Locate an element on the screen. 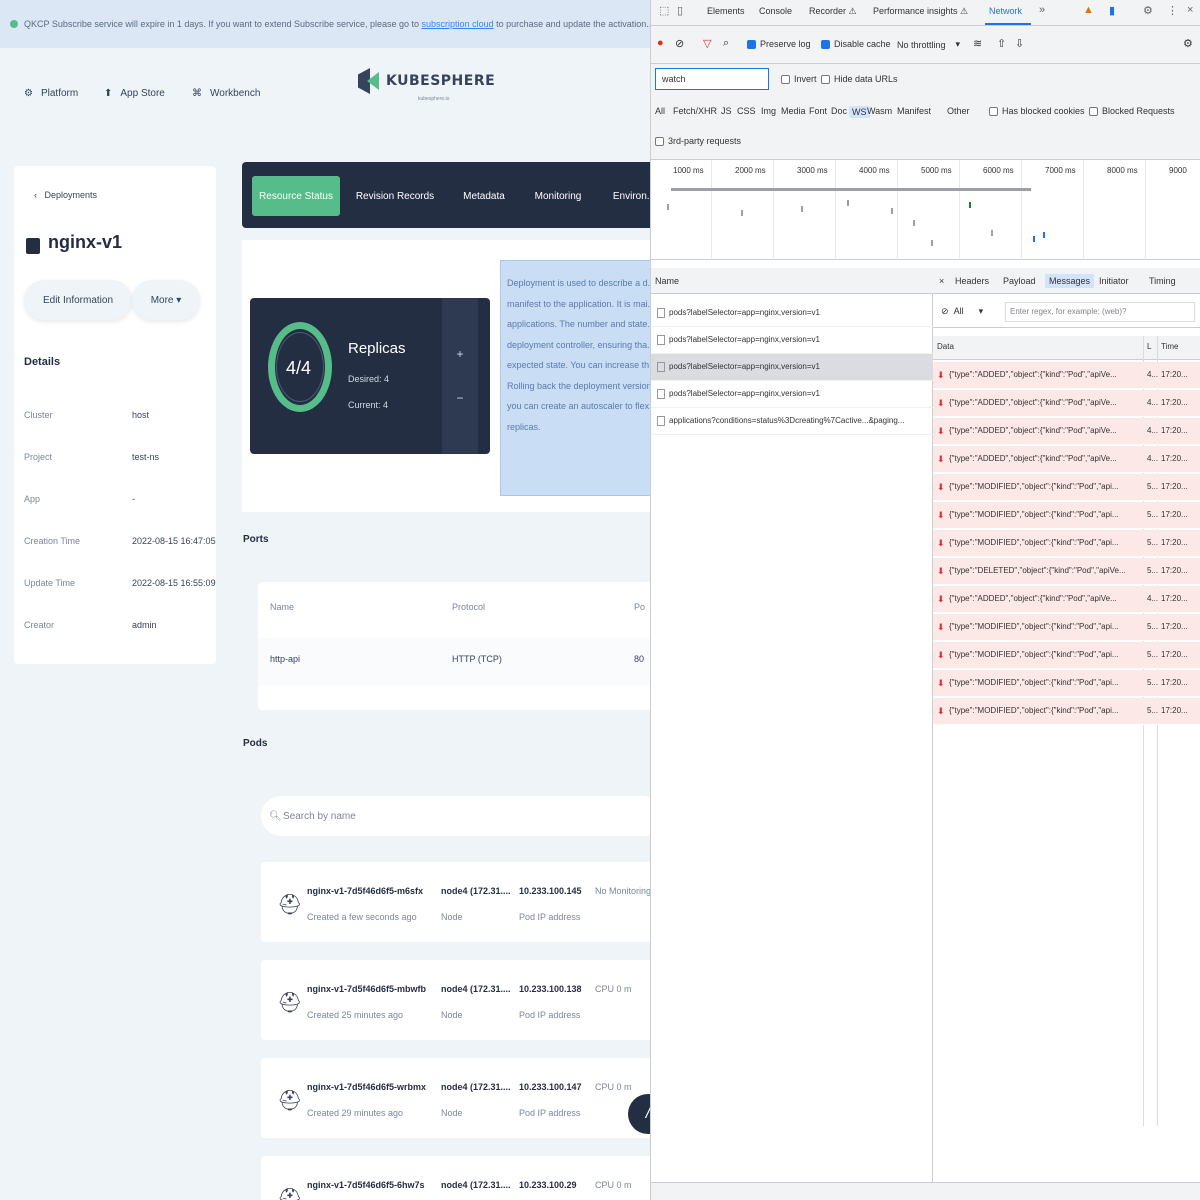  pod-name: nginx-v1-7d5f46d6f5-mbwfb is located at coordinates (366, 989).